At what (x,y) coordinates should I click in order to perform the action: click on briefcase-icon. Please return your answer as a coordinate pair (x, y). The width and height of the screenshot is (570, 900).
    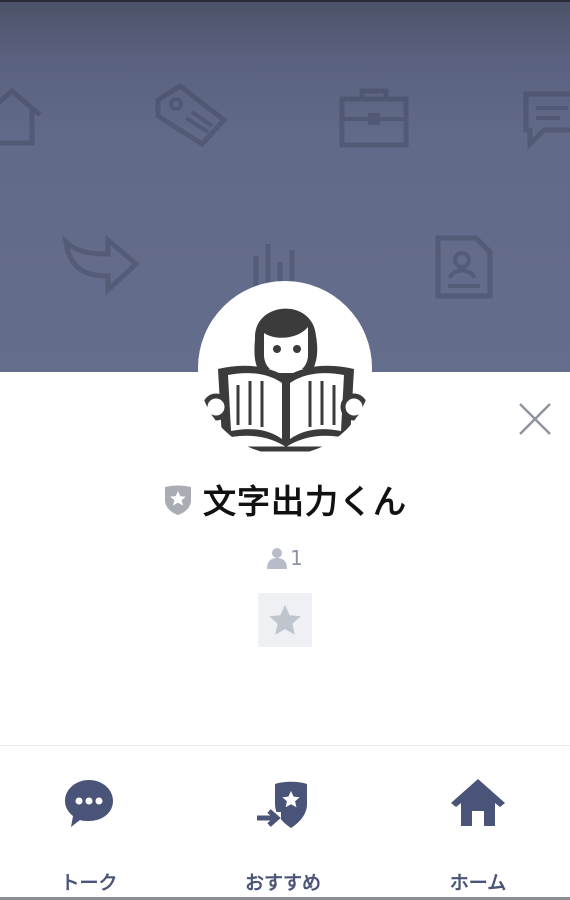
    Looking at the image, I should click on (374, 118).